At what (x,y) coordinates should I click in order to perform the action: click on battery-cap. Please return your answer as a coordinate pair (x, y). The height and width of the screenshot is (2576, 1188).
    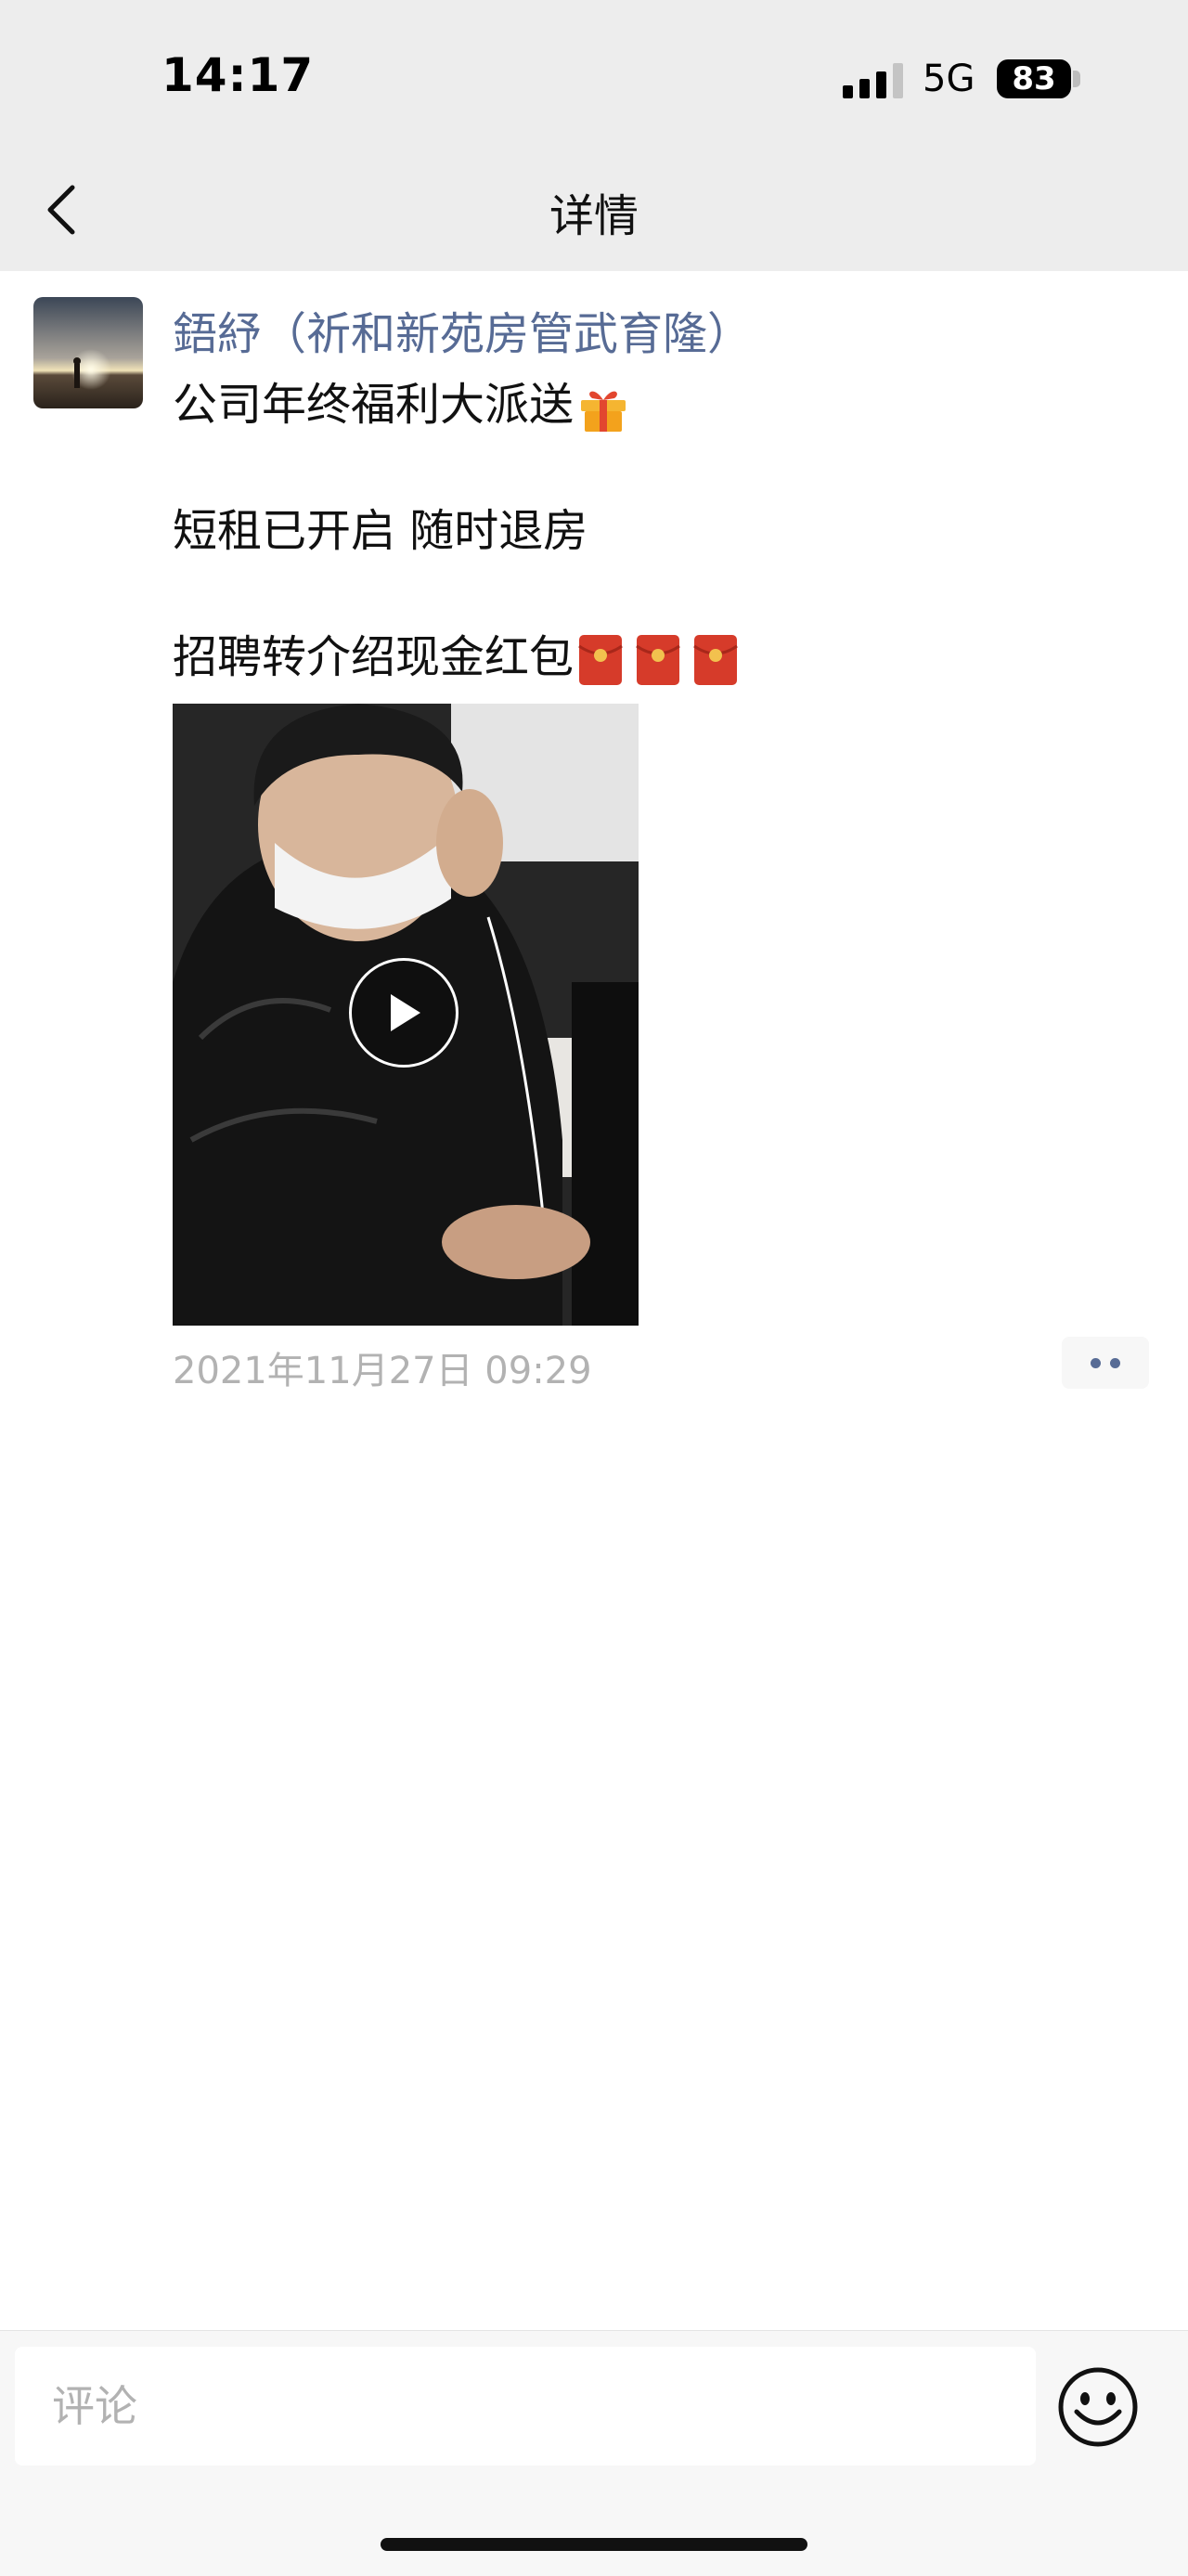
    Looking at the image, I should click on (1076, 79).